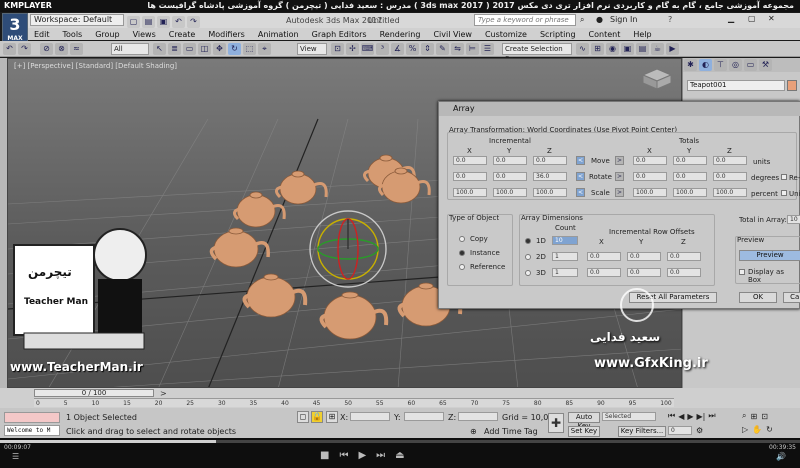  Describe the element at coordinates (470, 160) in the screenshot. I see `move-inc-x: 0.0` at that location.